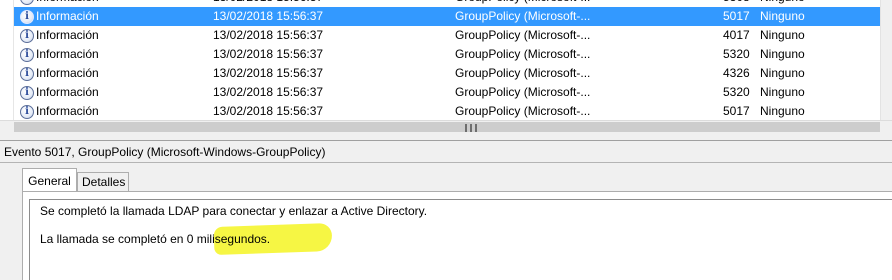 This screenshot has width=892, height=280. I want to click on event-id-cell: 4326, so click(736, 73).